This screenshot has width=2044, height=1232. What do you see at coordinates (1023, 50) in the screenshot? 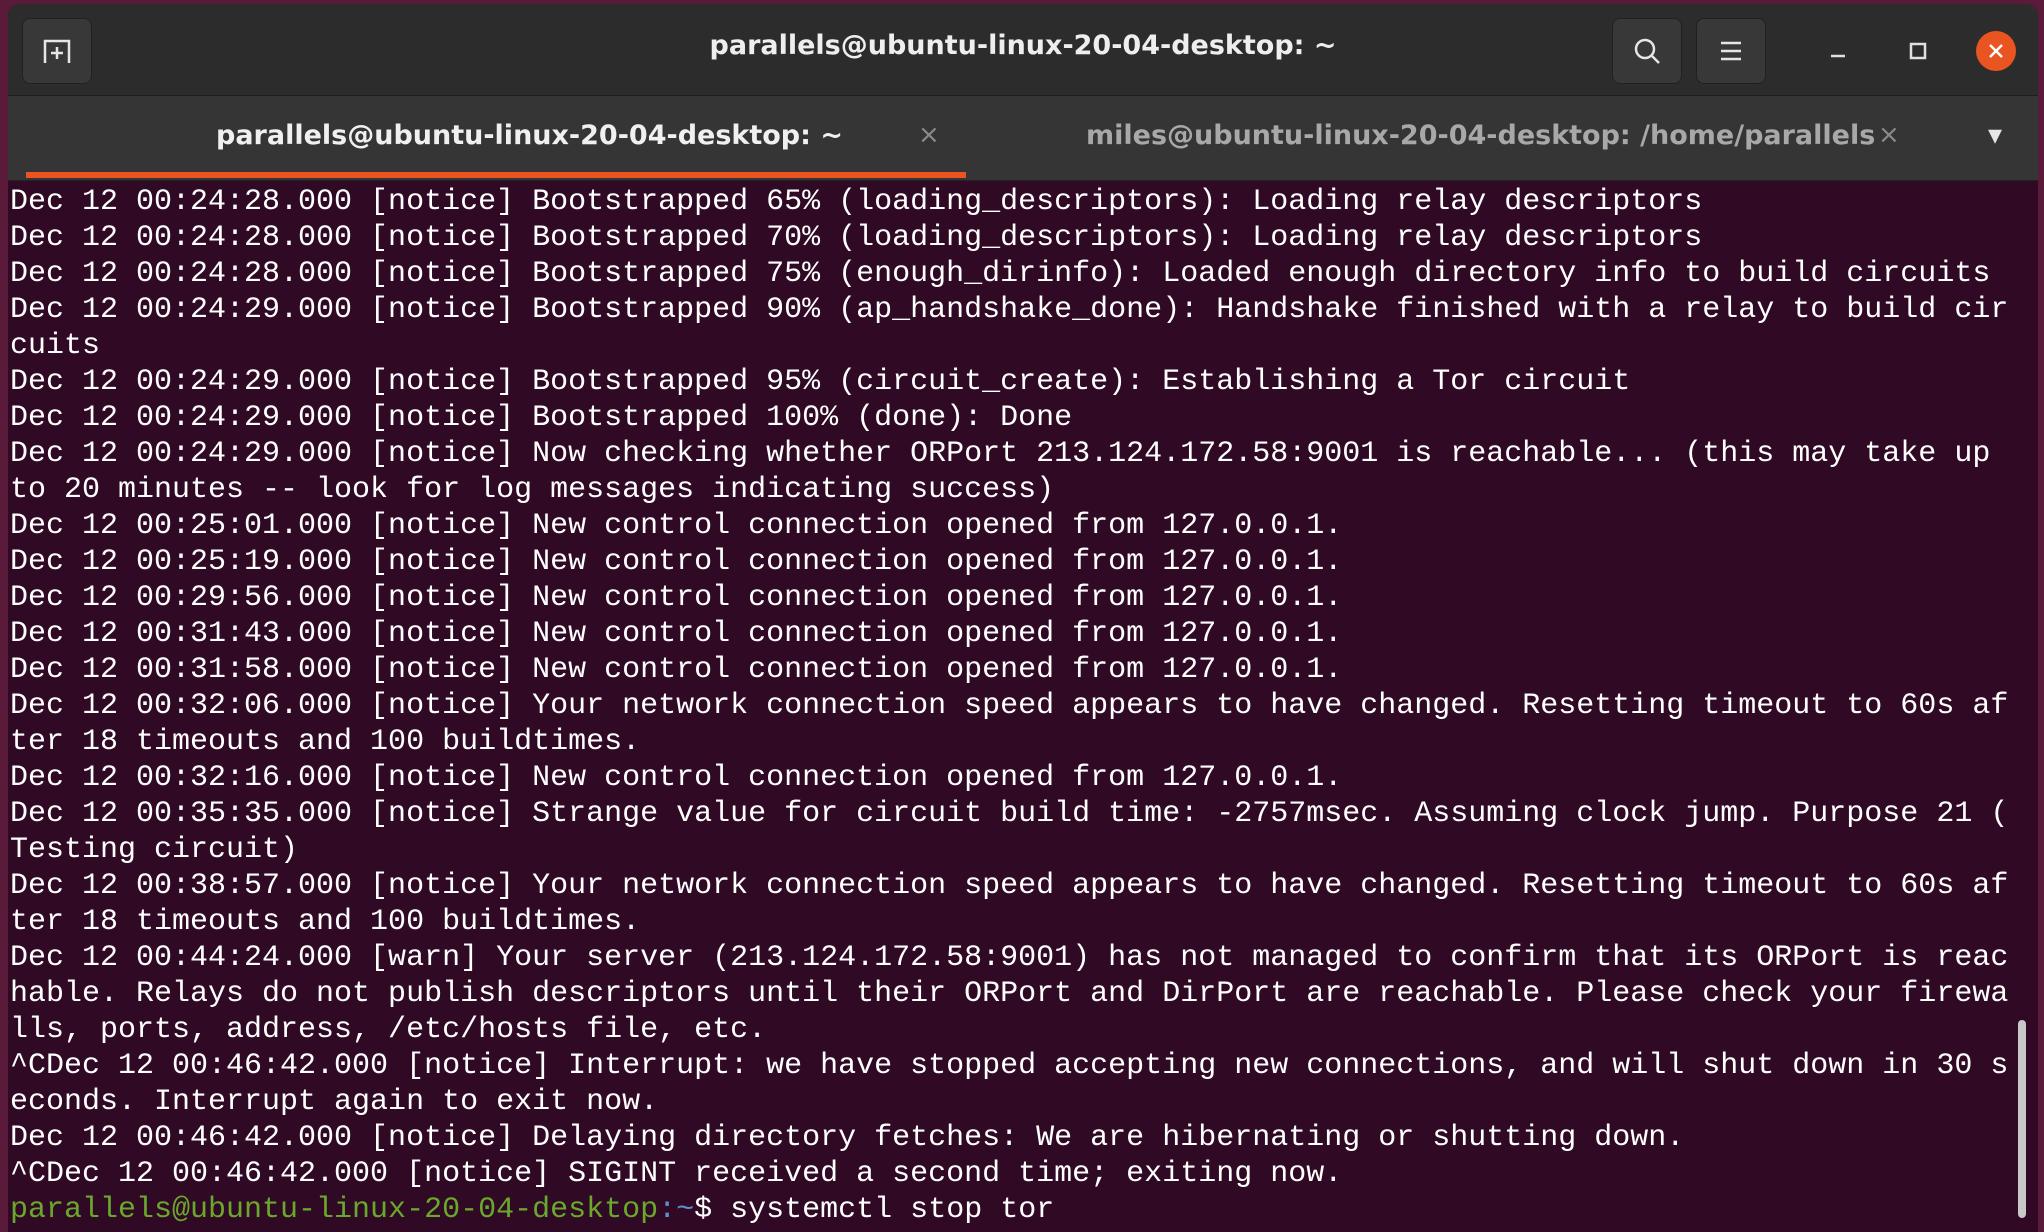
I see `title-bar: parallels@ubuntu-linux-20-04-desktop: ~` at bounding box center [1023, 50].